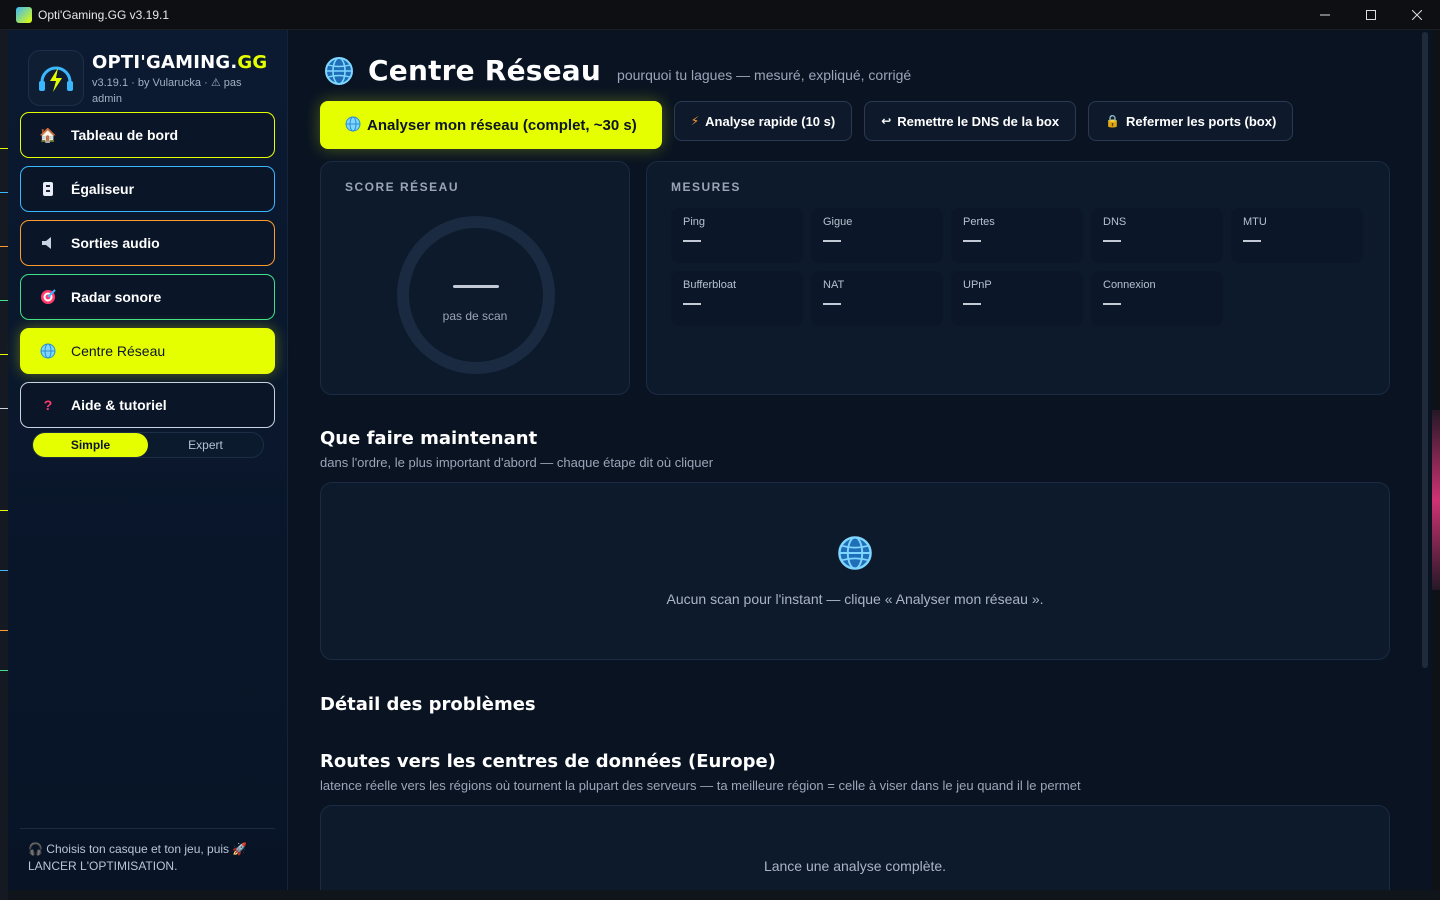 The height and width of the screenshot is (900, 1440). What do you see at coordinates (502, 125) in the screenshot?
I see `full-scan-label: Analyser mon réseau (complet, ~30 s)` at bounding box center [502, 125].